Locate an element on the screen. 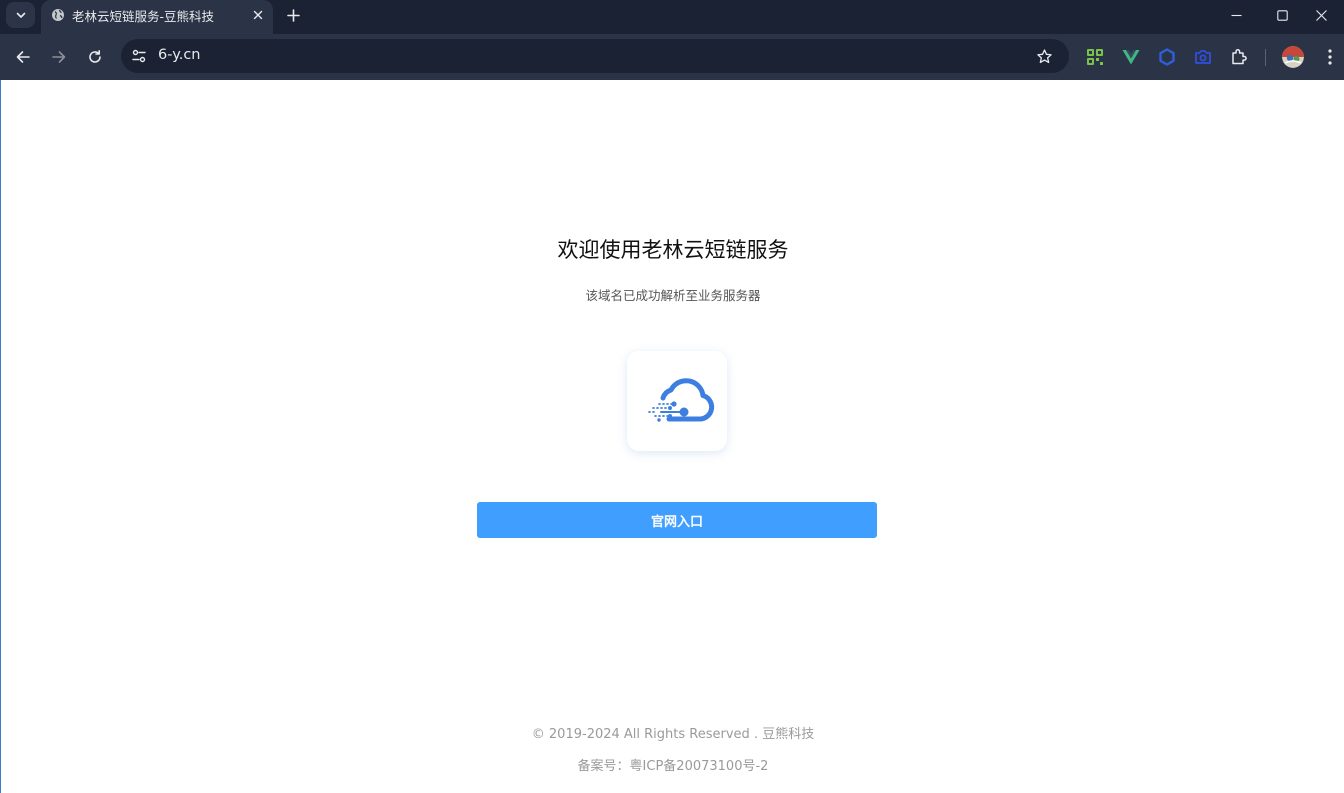 The image size is (1344, 793). more-vertical-icon is located at coordinates (1330, 57).